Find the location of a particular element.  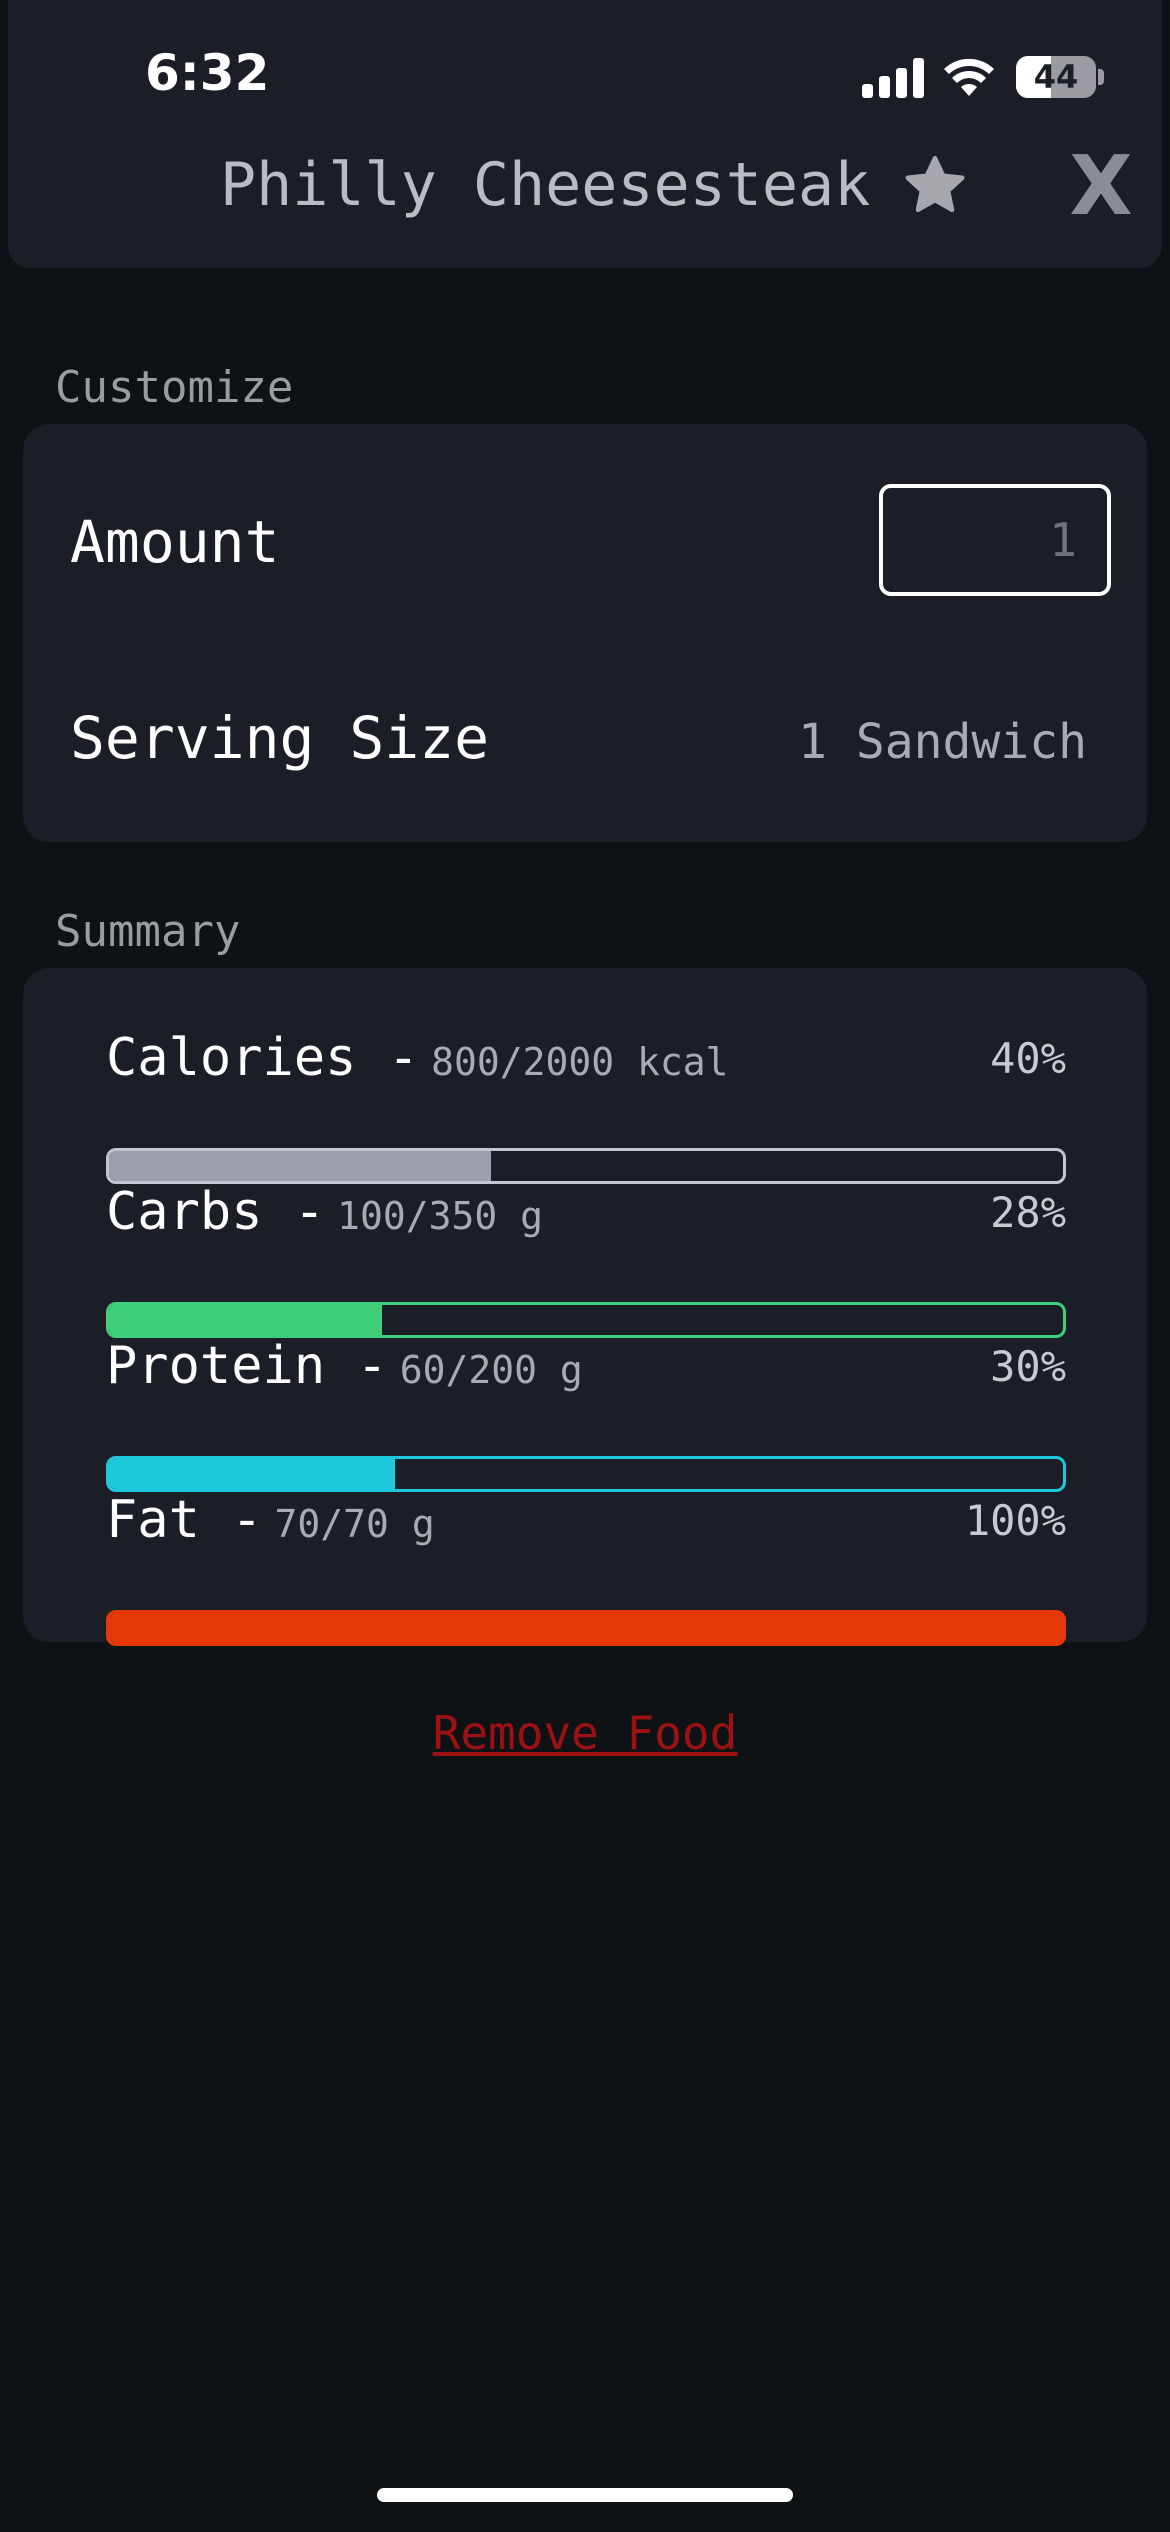

food-title: Philly Cheesesteak is located at coordinates (545, 185).